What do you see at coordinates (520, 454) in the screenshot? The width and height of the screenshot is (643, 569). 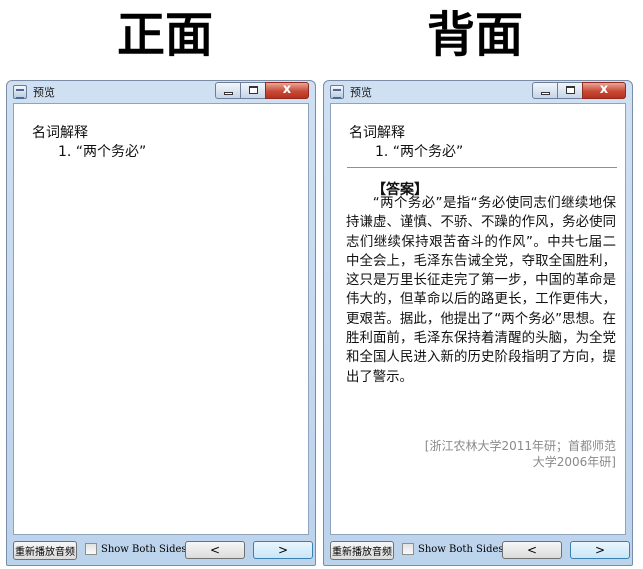 I see `answer-source: [浙江农林大学2011年研；首都师范大学2006年研]` at bounding box center [520, 454].